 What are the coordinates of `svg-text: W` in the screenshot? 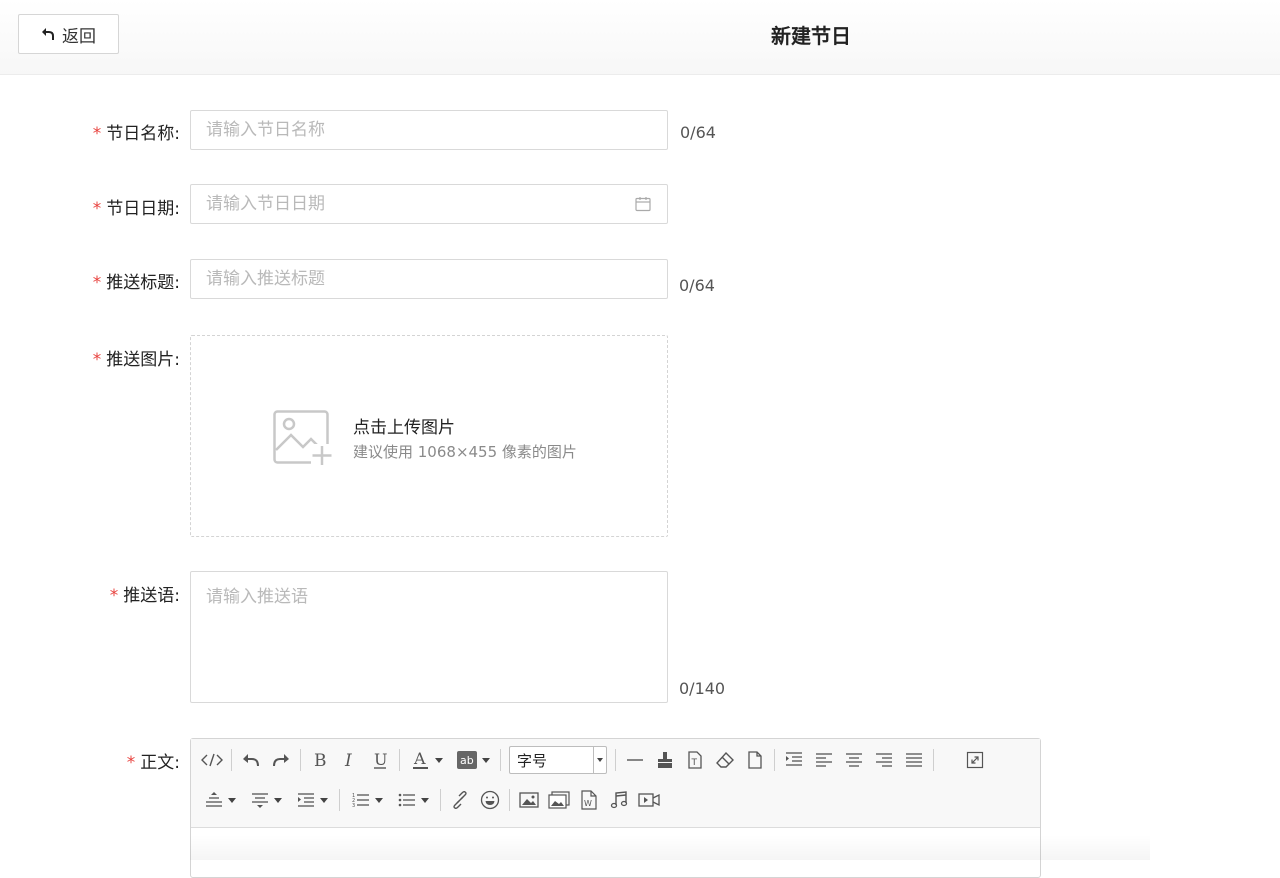 It's located at (588, 803).